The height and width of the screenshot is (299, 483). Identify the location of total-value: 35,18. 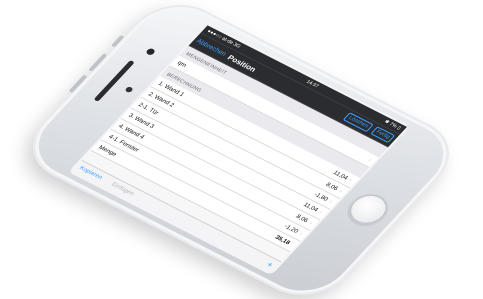
(282, 240).